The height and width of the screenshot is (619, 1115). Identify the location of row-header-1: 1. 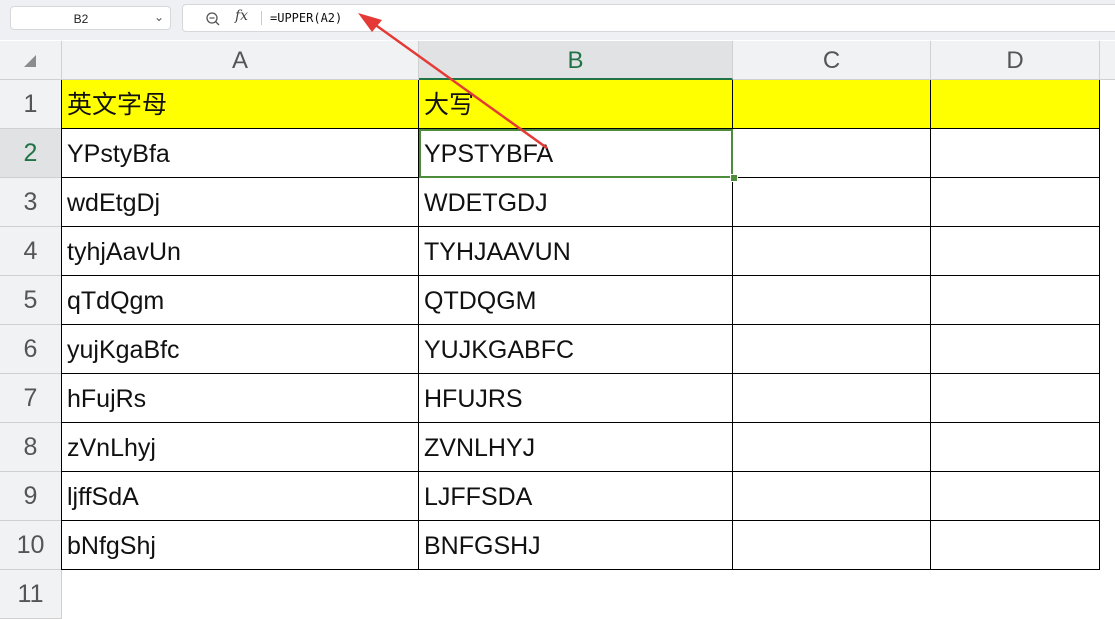
(31, 104).